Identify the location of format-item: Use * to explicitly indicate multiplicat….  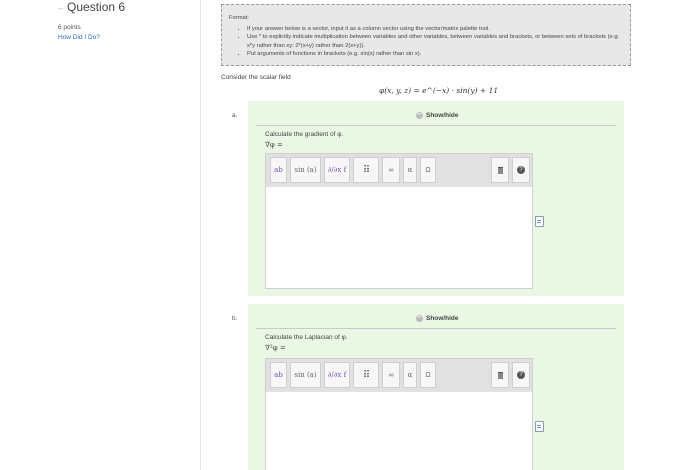
(435, 41).